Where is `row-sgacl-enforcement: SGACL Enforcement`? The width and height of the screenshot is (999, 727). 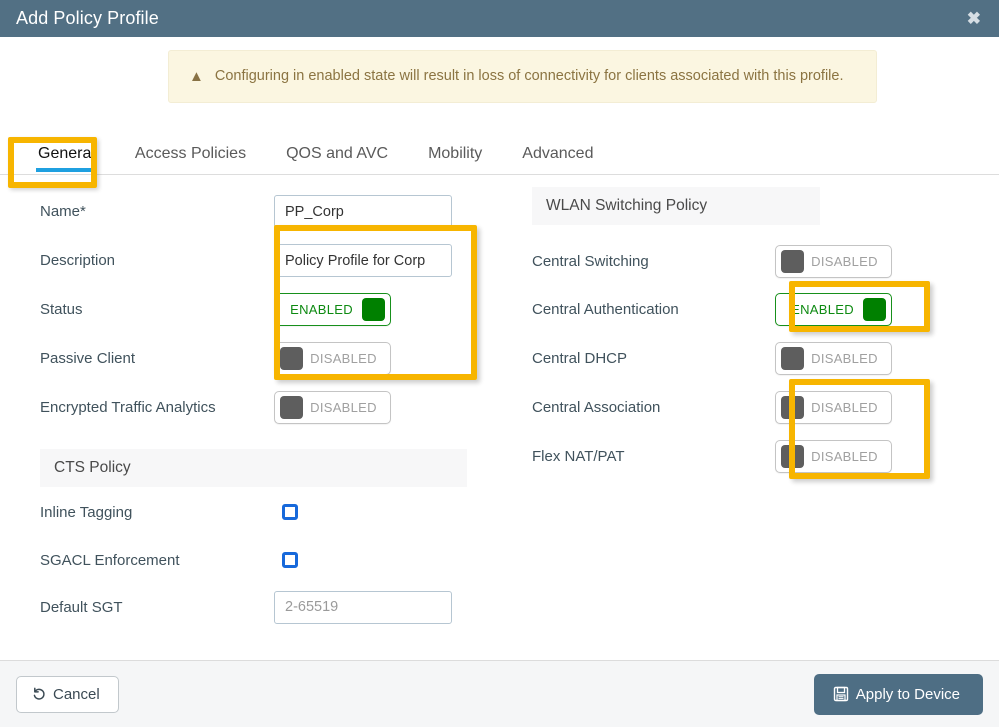
row-sgacl-enforcement: SGACL Enforcement is located at coordinates (280, 560).